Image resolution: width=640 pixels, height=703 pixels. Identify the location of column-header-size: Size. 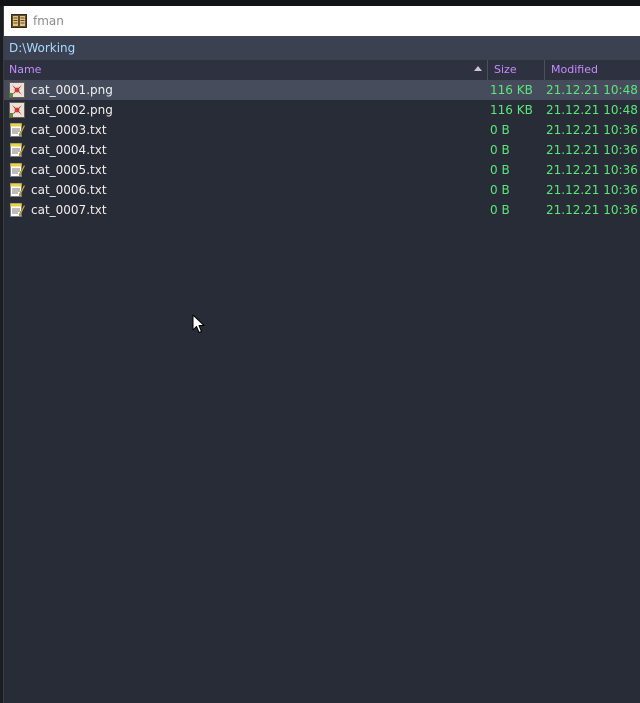
(515, 70).